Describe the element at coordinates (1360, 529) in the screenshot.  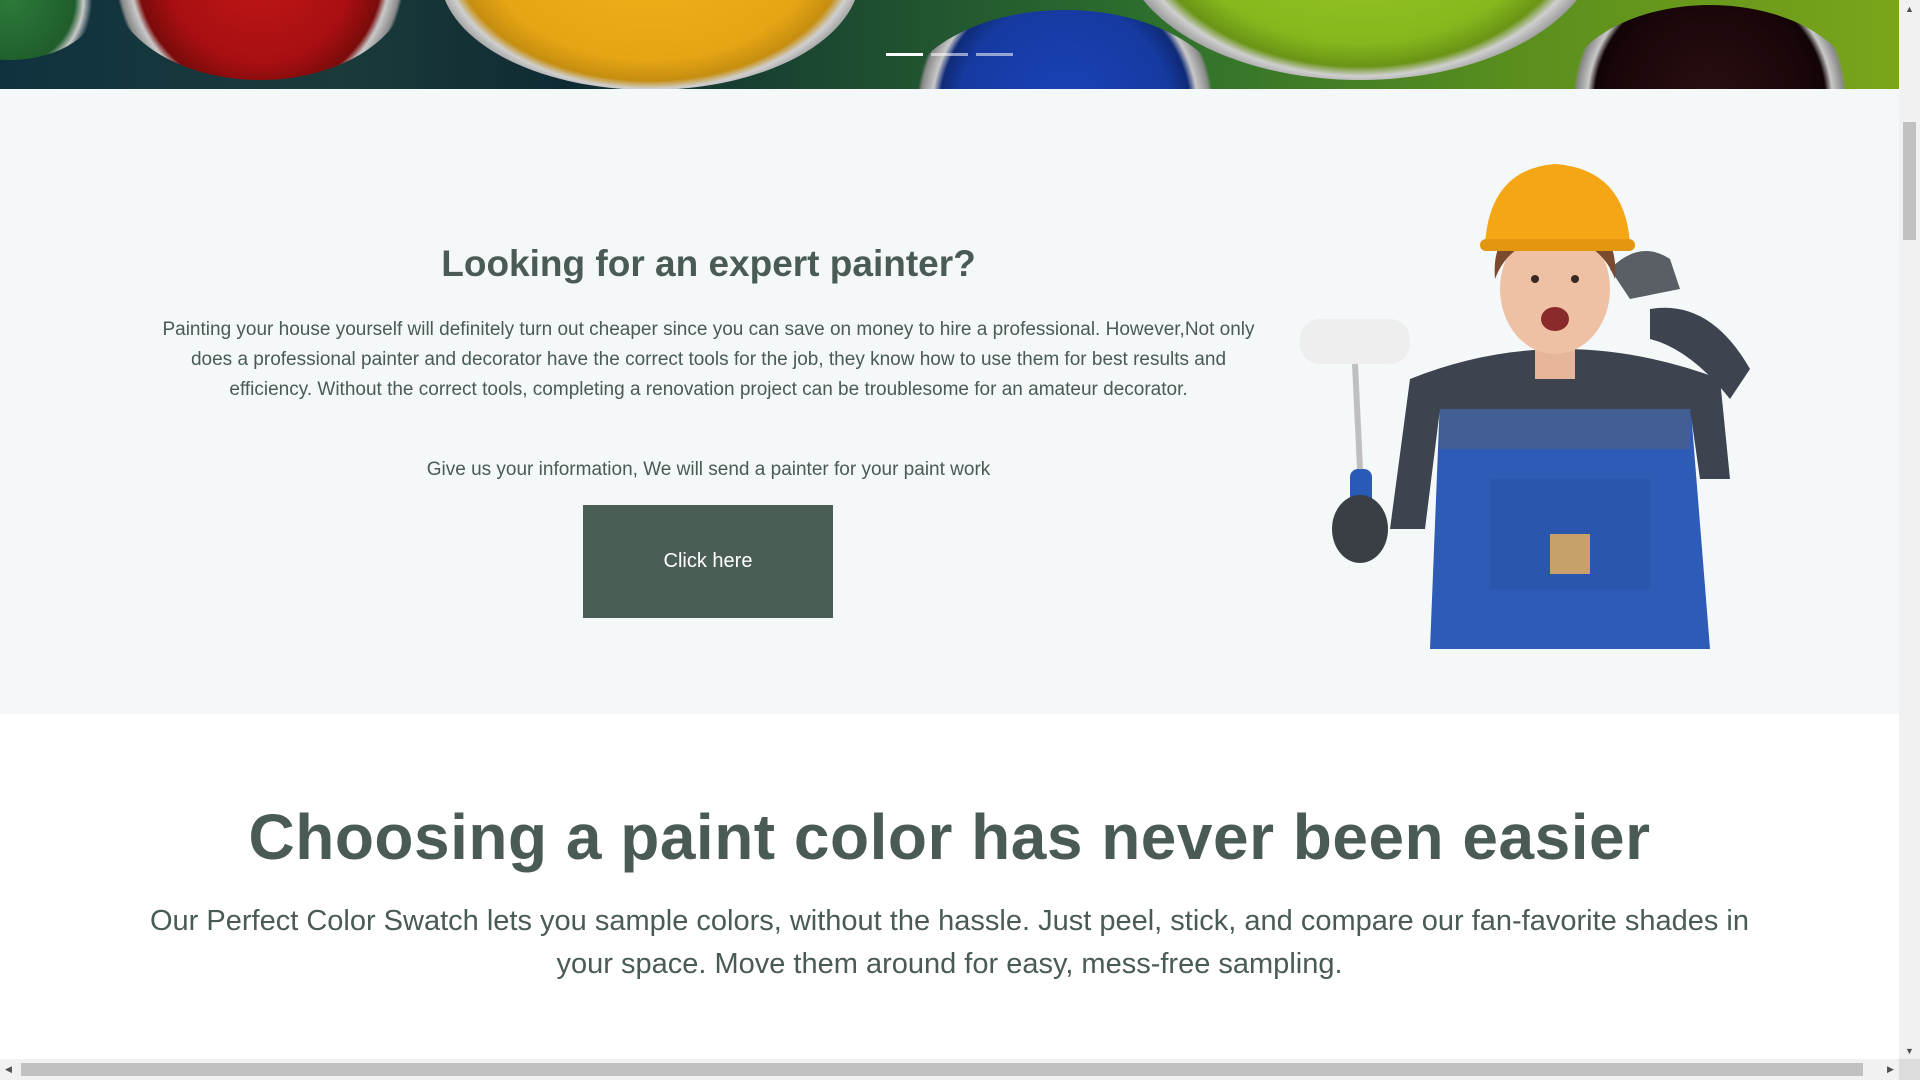
I see `hand-glove` at that location.